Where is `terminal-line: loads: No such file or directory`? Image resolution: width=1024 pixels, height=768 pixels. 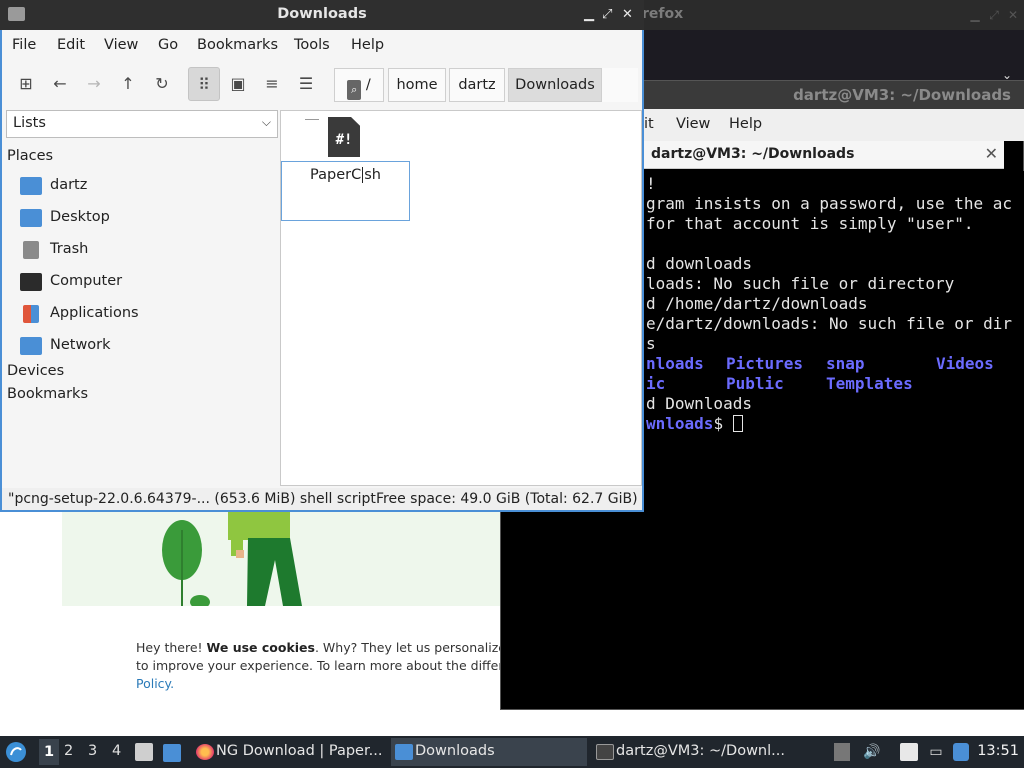 terminal-line: loads: No such file or directory is located at coordinates (800, 283).